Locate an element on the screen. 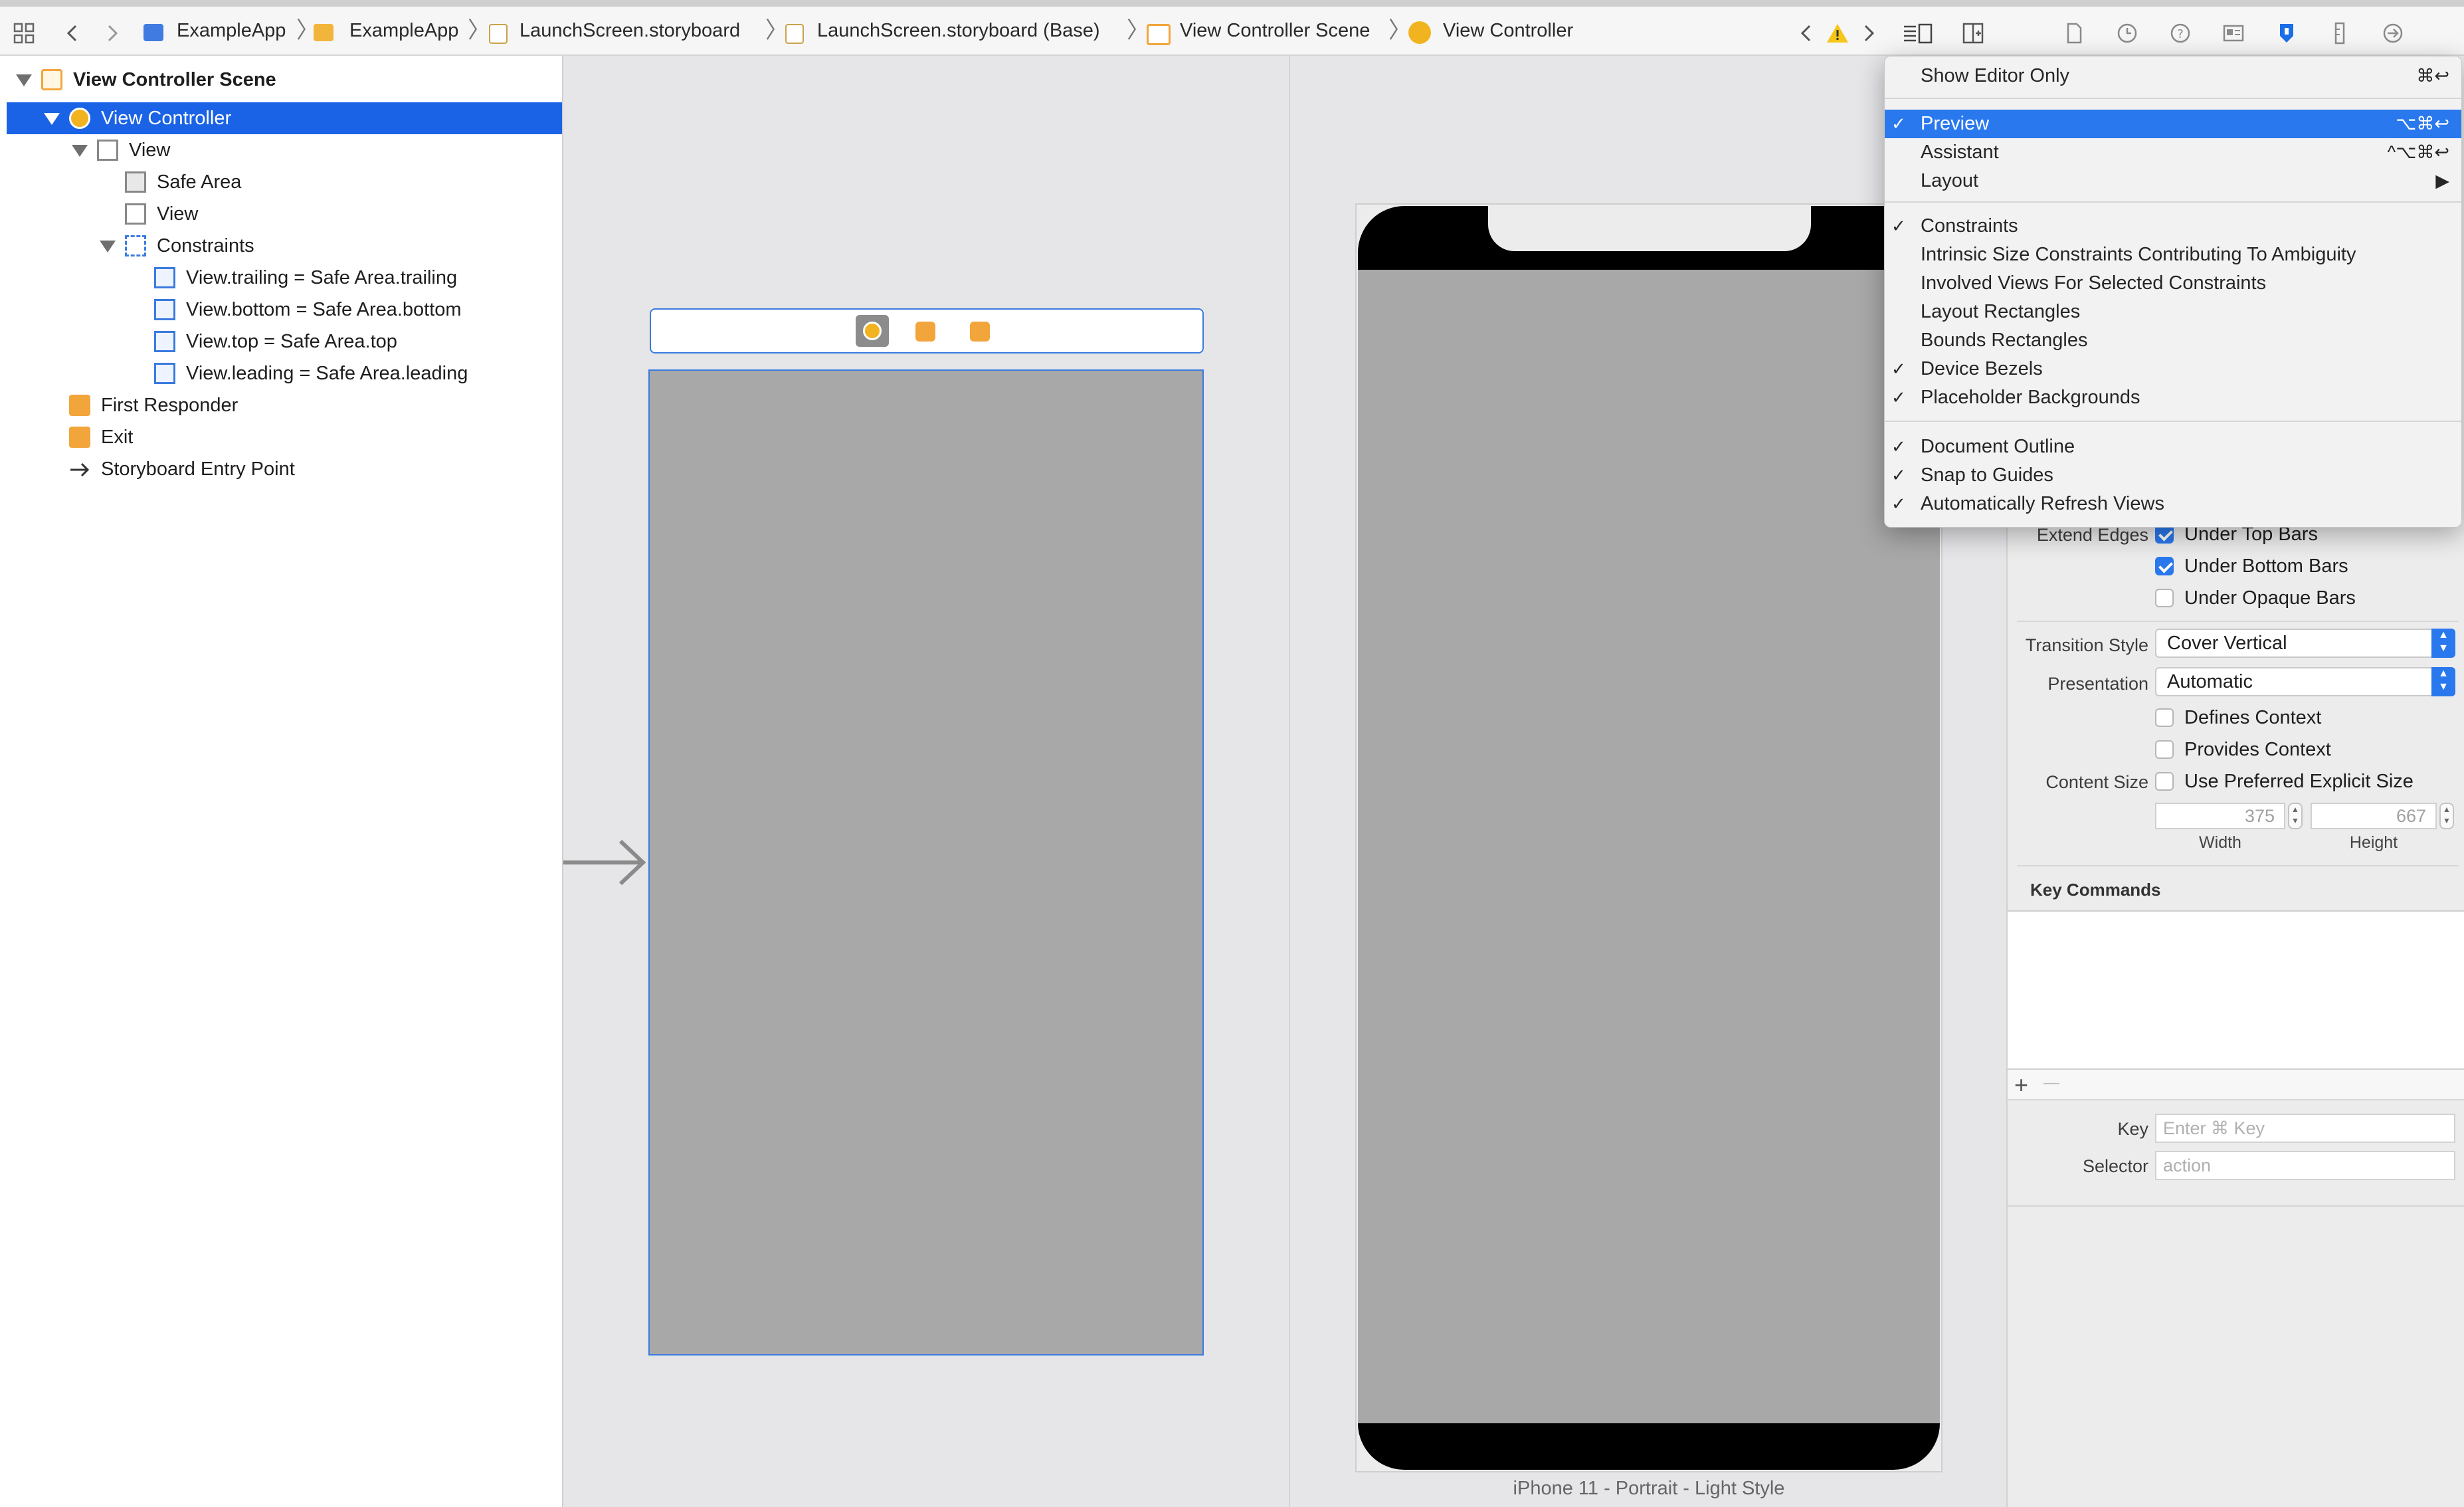  under-opaque-bars-checkbox is located at coordinates (2164, 598).